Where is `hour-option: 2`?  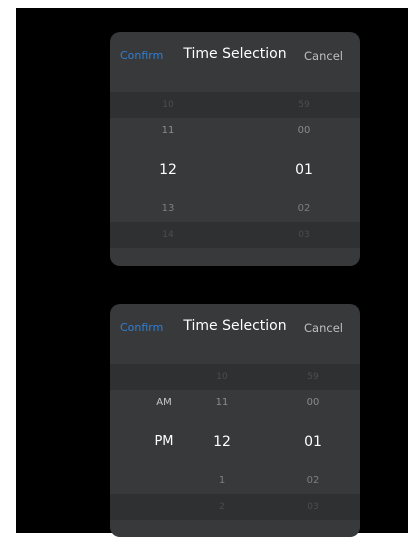 hour-option: 2 is located at coordinates (222, 507).